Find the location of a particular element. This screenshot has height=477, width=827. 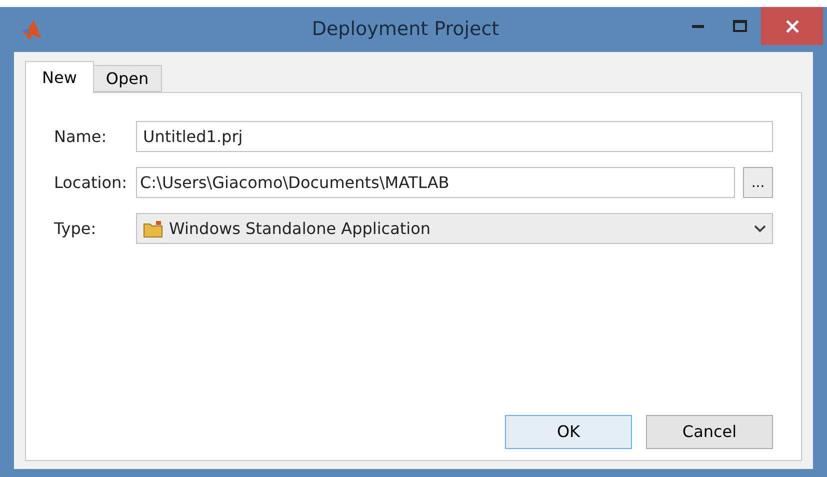

tab: Open is located at coordinates (128, 78).